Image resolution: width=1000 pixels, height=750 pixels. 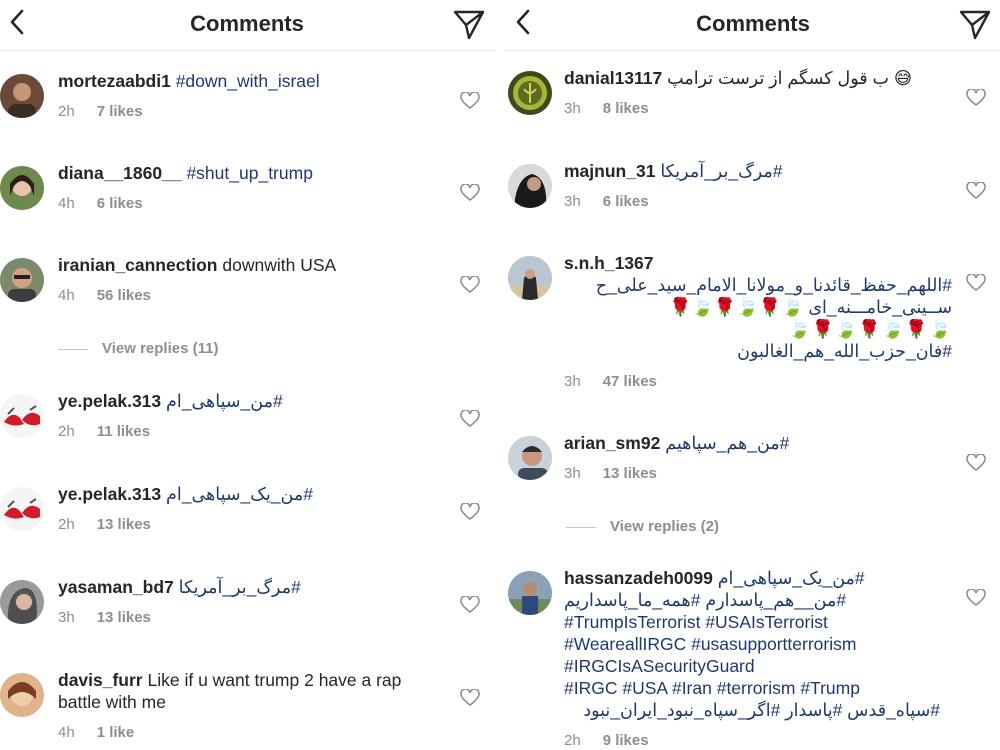 What do you see at coordinates (609, 171) in the screenshot?
I see `comment-username: majnun_31` at bounding box center [609, 171].